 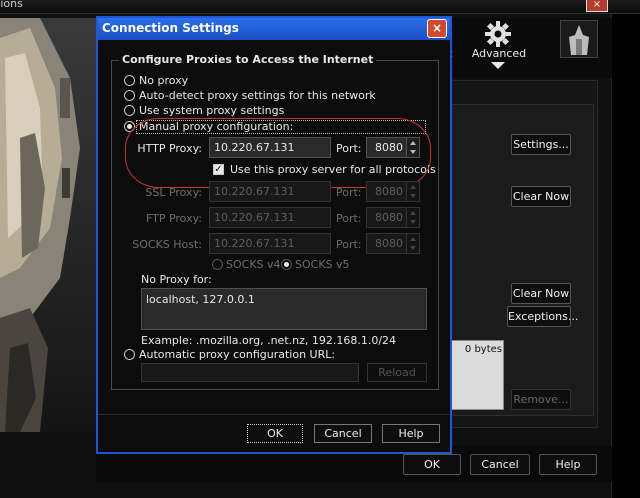 What do you see at coordinates (500, 464) in the screenshot?
I see `options-cancel-button: Cancel` at bounding box center [500, 464].